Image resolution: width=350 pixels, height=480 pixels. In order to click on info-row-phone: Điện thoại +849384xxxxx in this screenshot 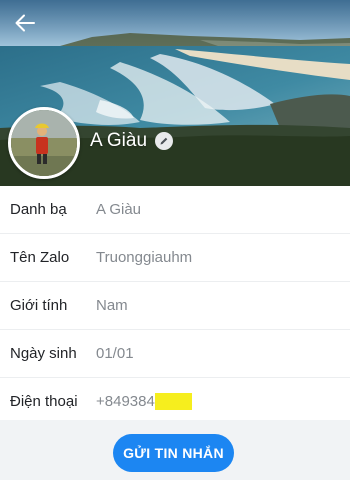, I will do `click(175, 401)`.